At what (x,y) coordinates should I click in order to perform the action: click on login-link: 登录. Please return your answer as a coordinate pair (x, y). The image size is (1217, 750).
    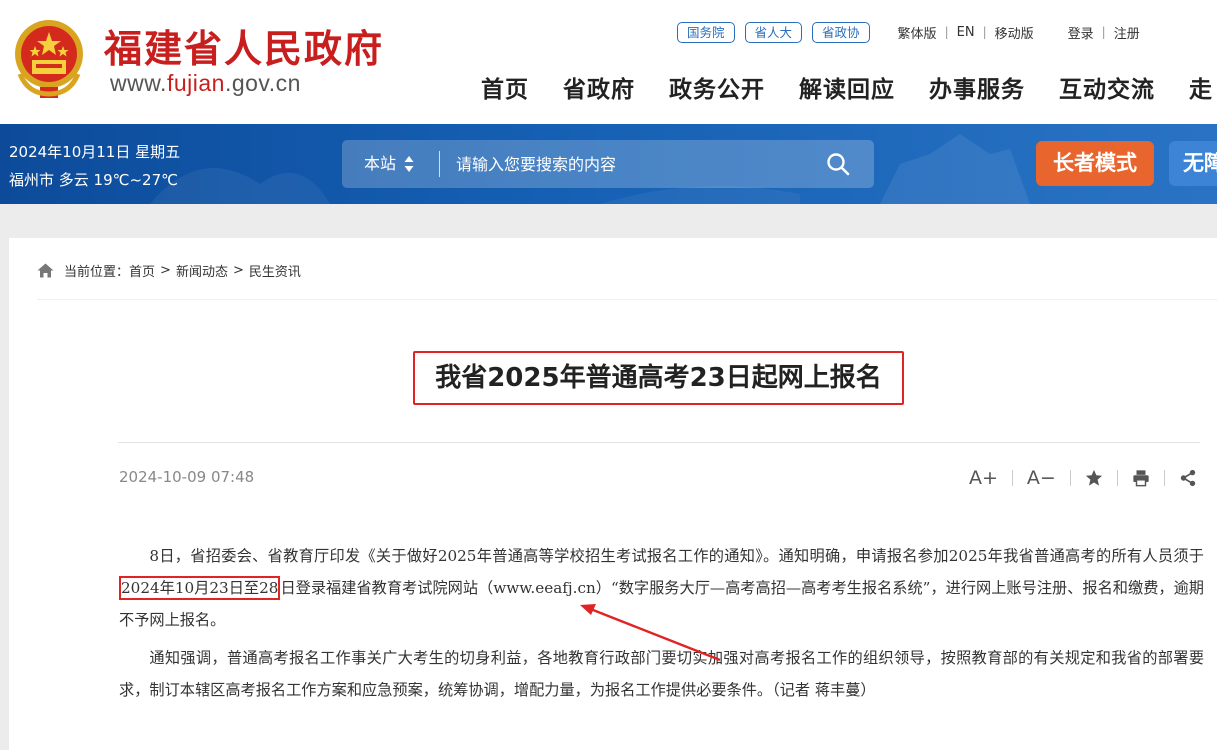
    Looking at the image, I should click on (1081, 32).